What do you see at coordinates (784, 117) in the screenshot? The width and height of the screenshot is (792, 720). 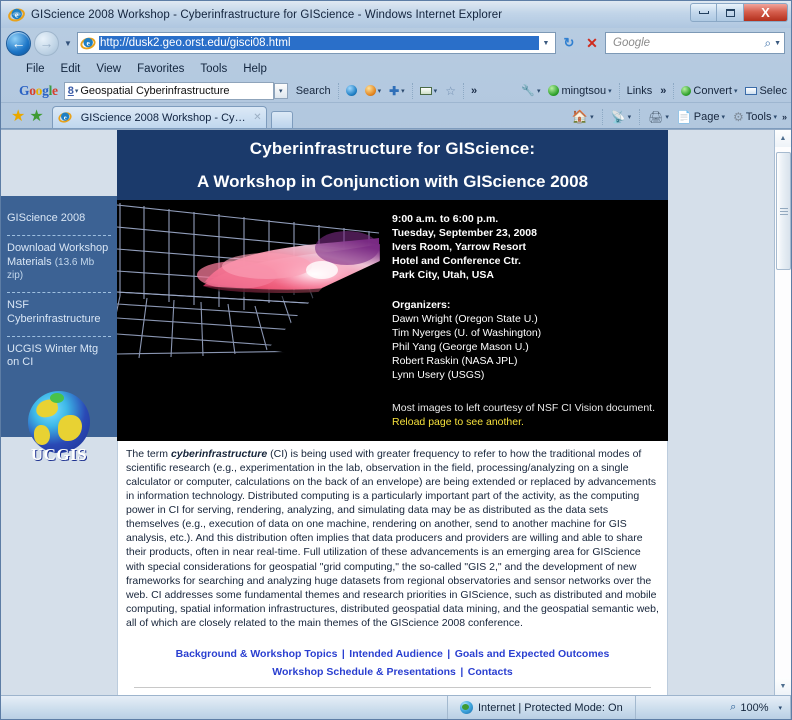 I see `command-bar-overflow: »` at bounding box center [784, 117].